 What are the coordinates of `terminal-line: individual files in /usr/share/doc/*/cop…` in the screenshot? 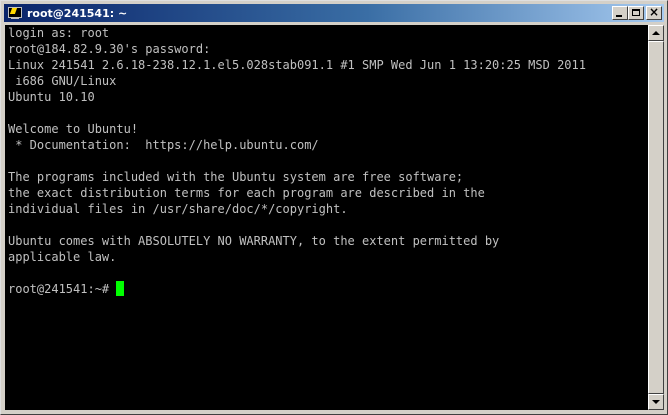 It's located at (178, 209).